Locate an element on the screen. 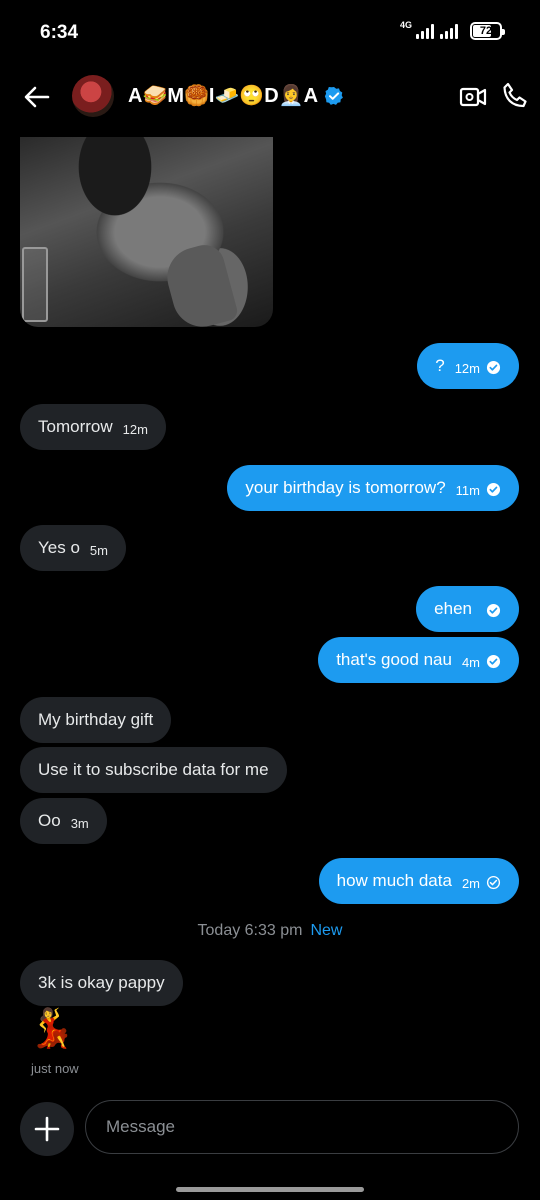  battery-icon: 72 is located at coordinates (487, 31).